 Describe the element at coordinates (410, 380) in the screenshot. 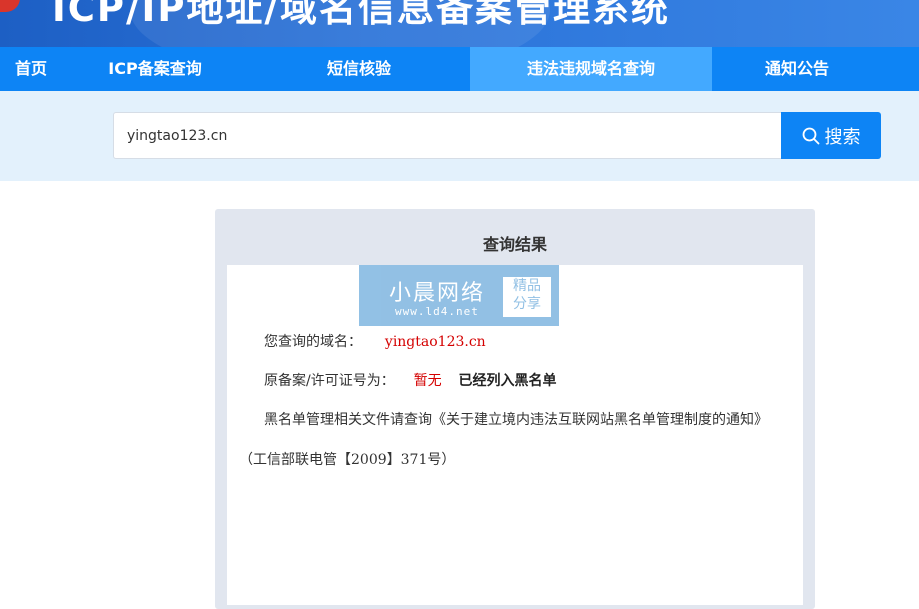

I see `license-row: 原备案/许可证号为： 暂无 已经列入黑名单` at that location.